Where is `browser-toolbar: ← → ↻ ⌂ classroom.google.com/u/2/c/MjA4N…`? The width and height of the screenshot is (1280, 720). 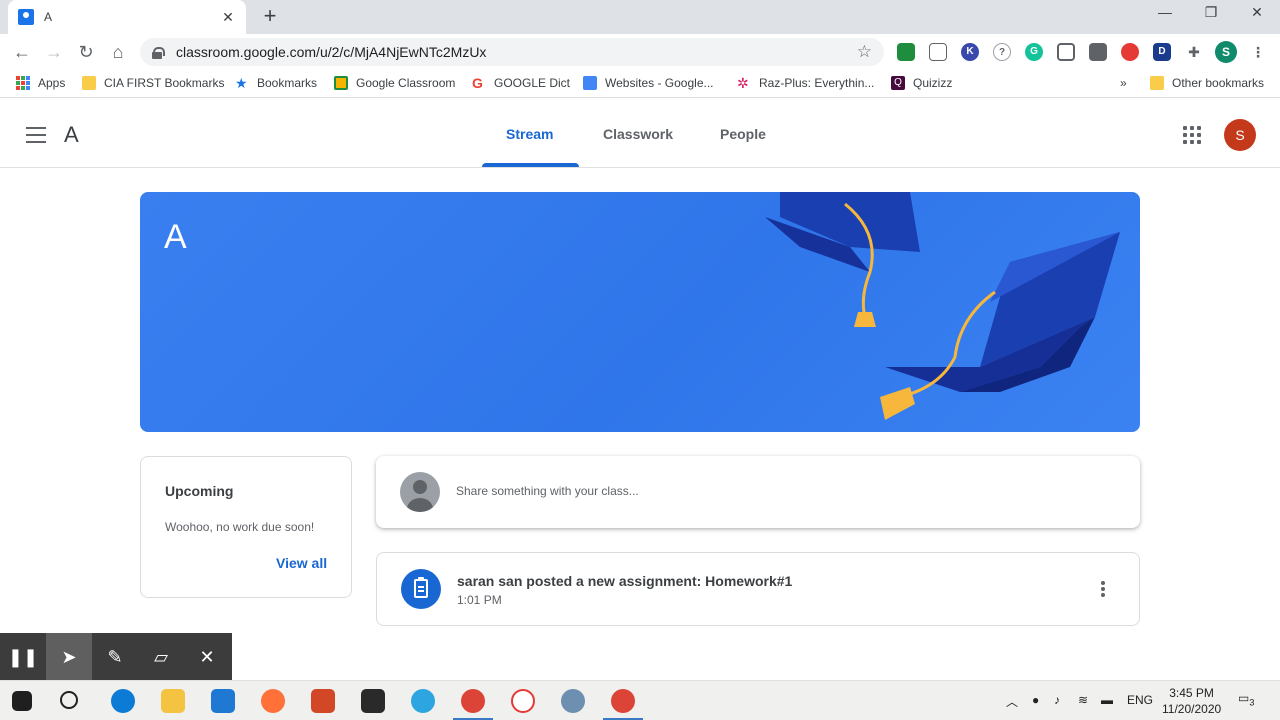 browser-toolbar: ← → ↻ ⌂ classroom.google.com/u/2/c/MjA4N… is located at coordinates (640, 52).